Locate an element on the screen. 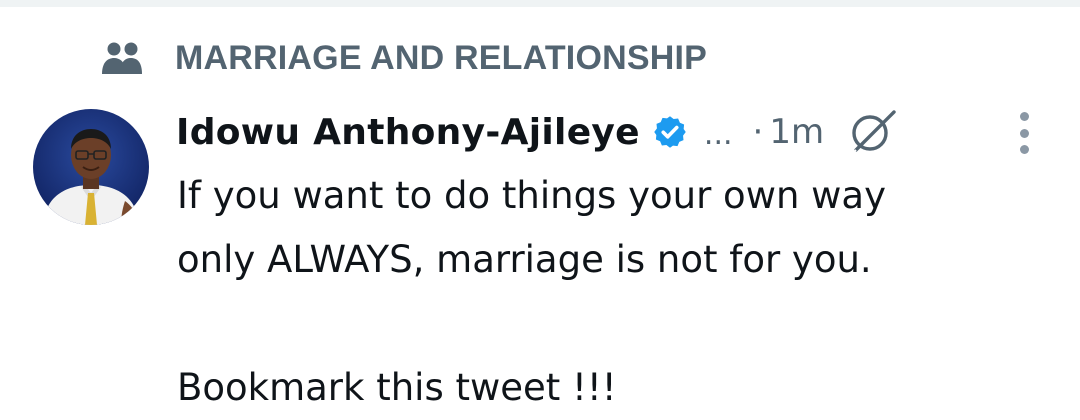 This screenshot has height=420, width=1080. tweet-header: Idowu Anthony-Ajileye ... · 1m is located at coordinates (537, 132).